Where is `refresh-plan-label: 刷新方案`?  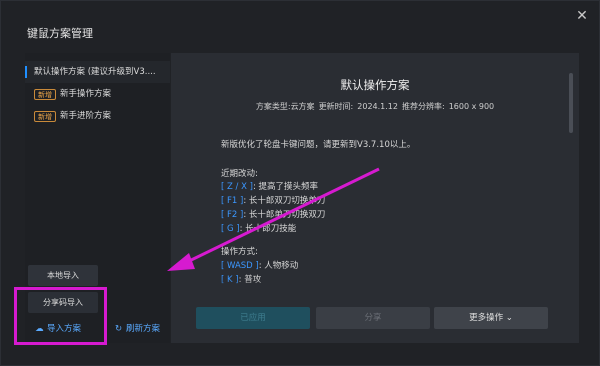 refresh-plan-label: 刷新方案 is located at coordinates (143, 329).